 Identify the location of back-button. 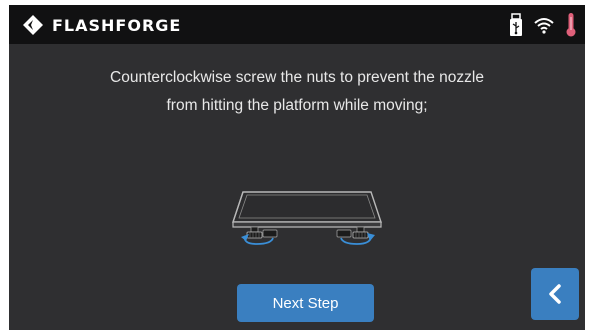
(555, 294).